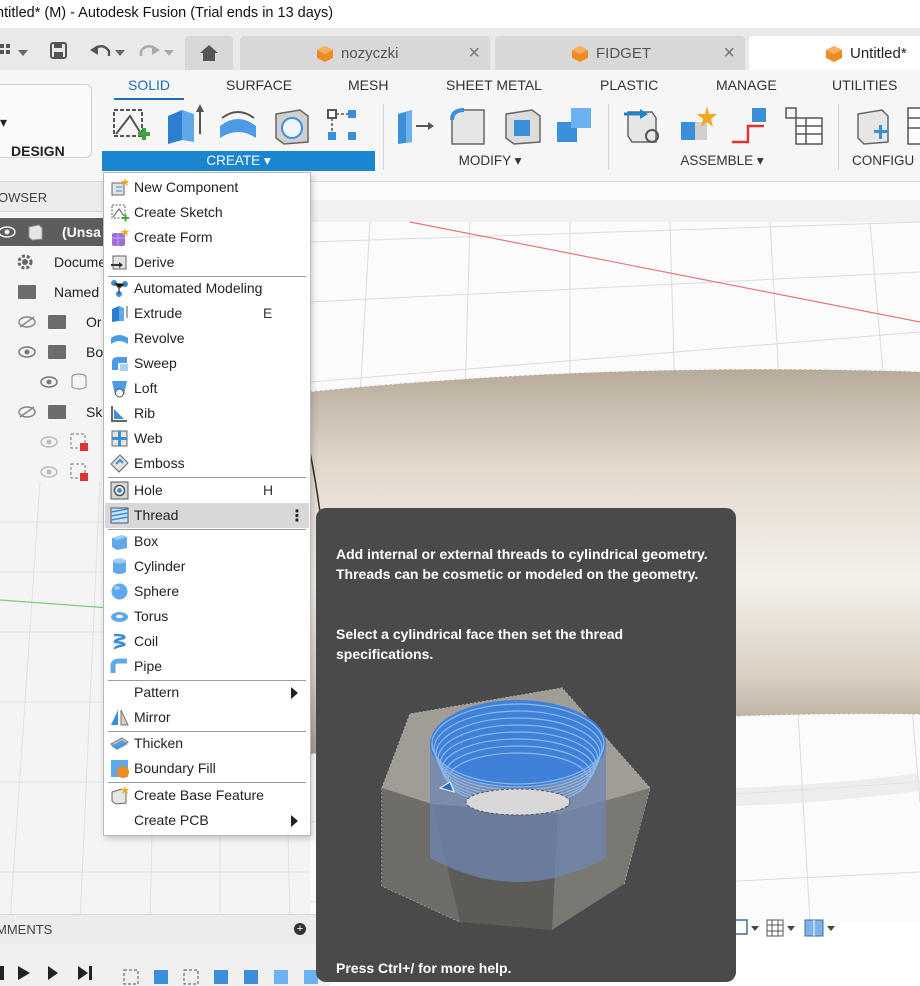  I want to click on shell-icon, so click(522, 126).